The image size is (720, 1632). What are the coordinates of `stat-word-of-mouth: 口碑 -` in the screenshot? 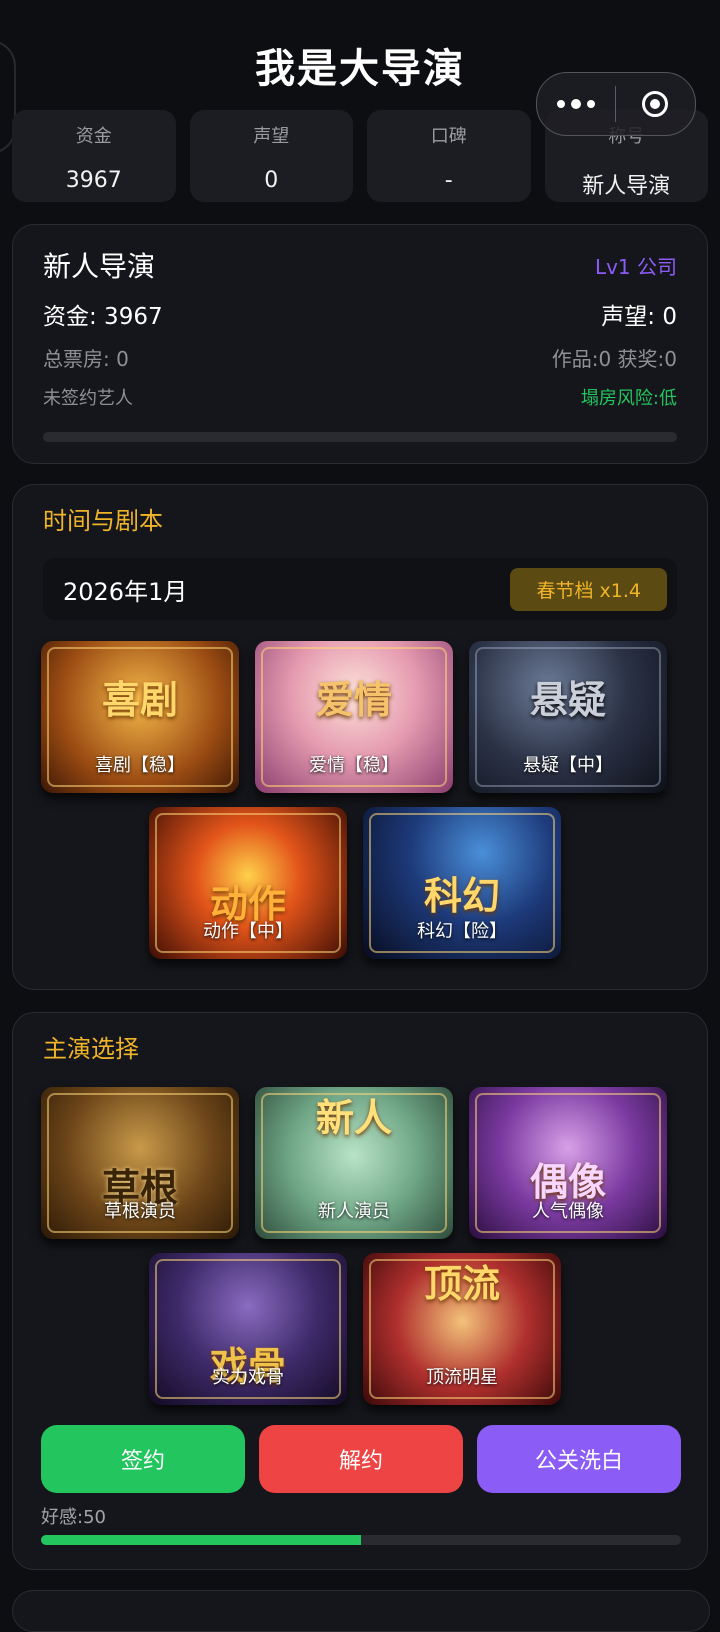 It's located at (449, 156).